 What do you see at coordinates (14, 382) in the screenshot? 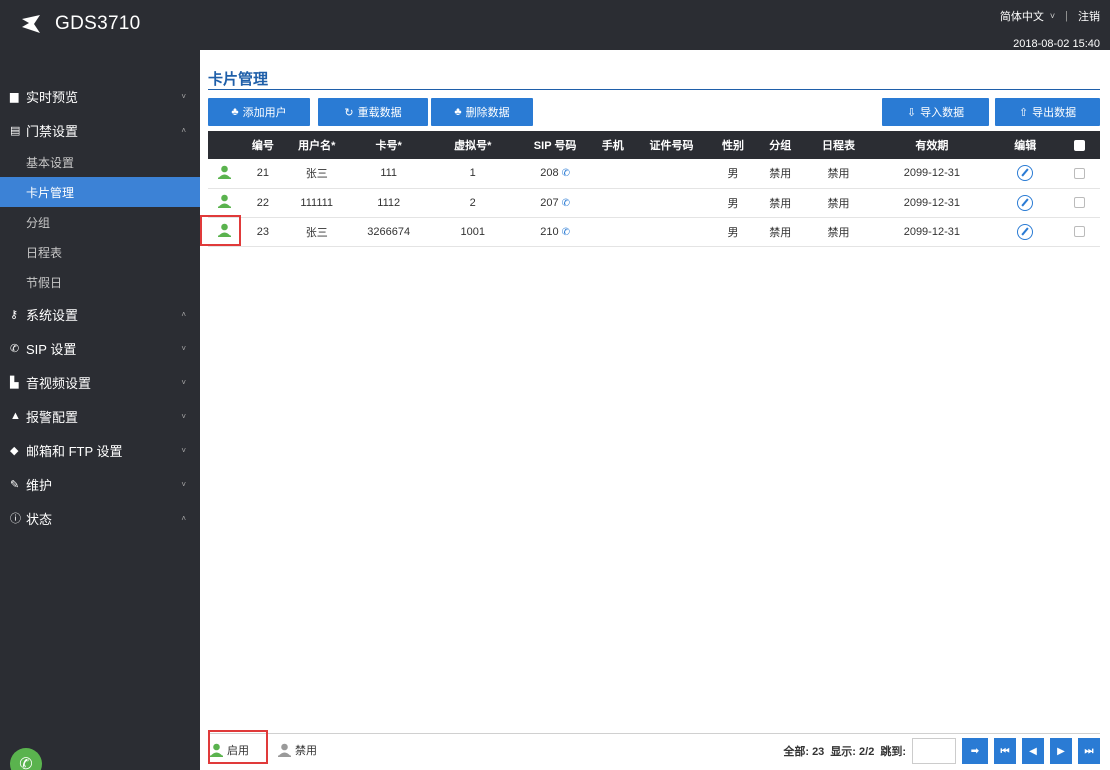
I see `video-icon: ▙` at bounding box center [14, 382].